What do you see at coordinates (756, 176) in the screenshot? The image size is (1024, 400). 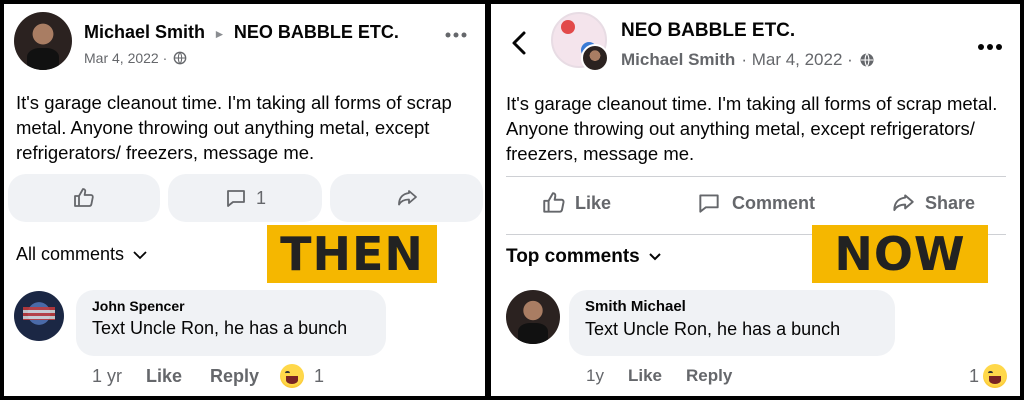 I see `divider` at bounding box center [756, 176].